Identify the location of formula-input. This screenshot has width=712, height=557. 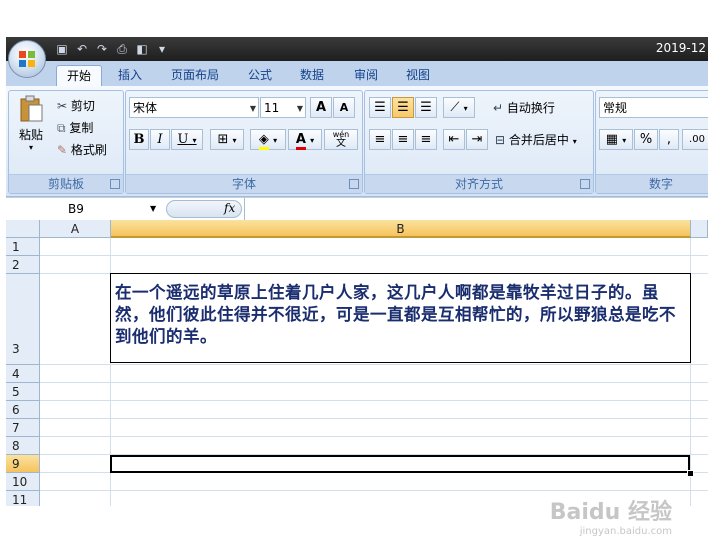
(476, 209).